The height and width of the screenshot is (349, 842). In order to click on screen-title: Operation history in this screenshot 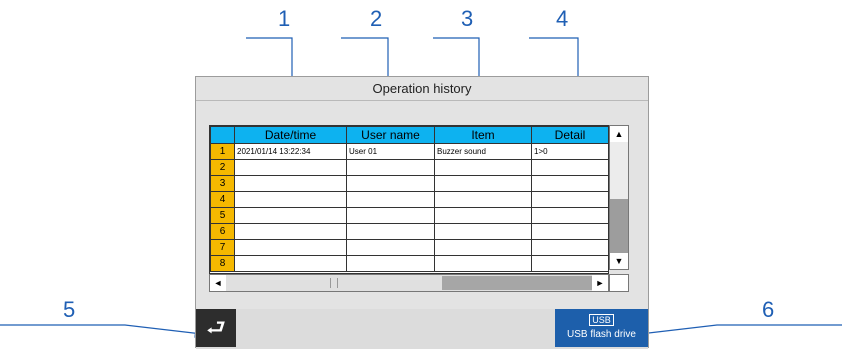, I will do `click(422, 89)`.